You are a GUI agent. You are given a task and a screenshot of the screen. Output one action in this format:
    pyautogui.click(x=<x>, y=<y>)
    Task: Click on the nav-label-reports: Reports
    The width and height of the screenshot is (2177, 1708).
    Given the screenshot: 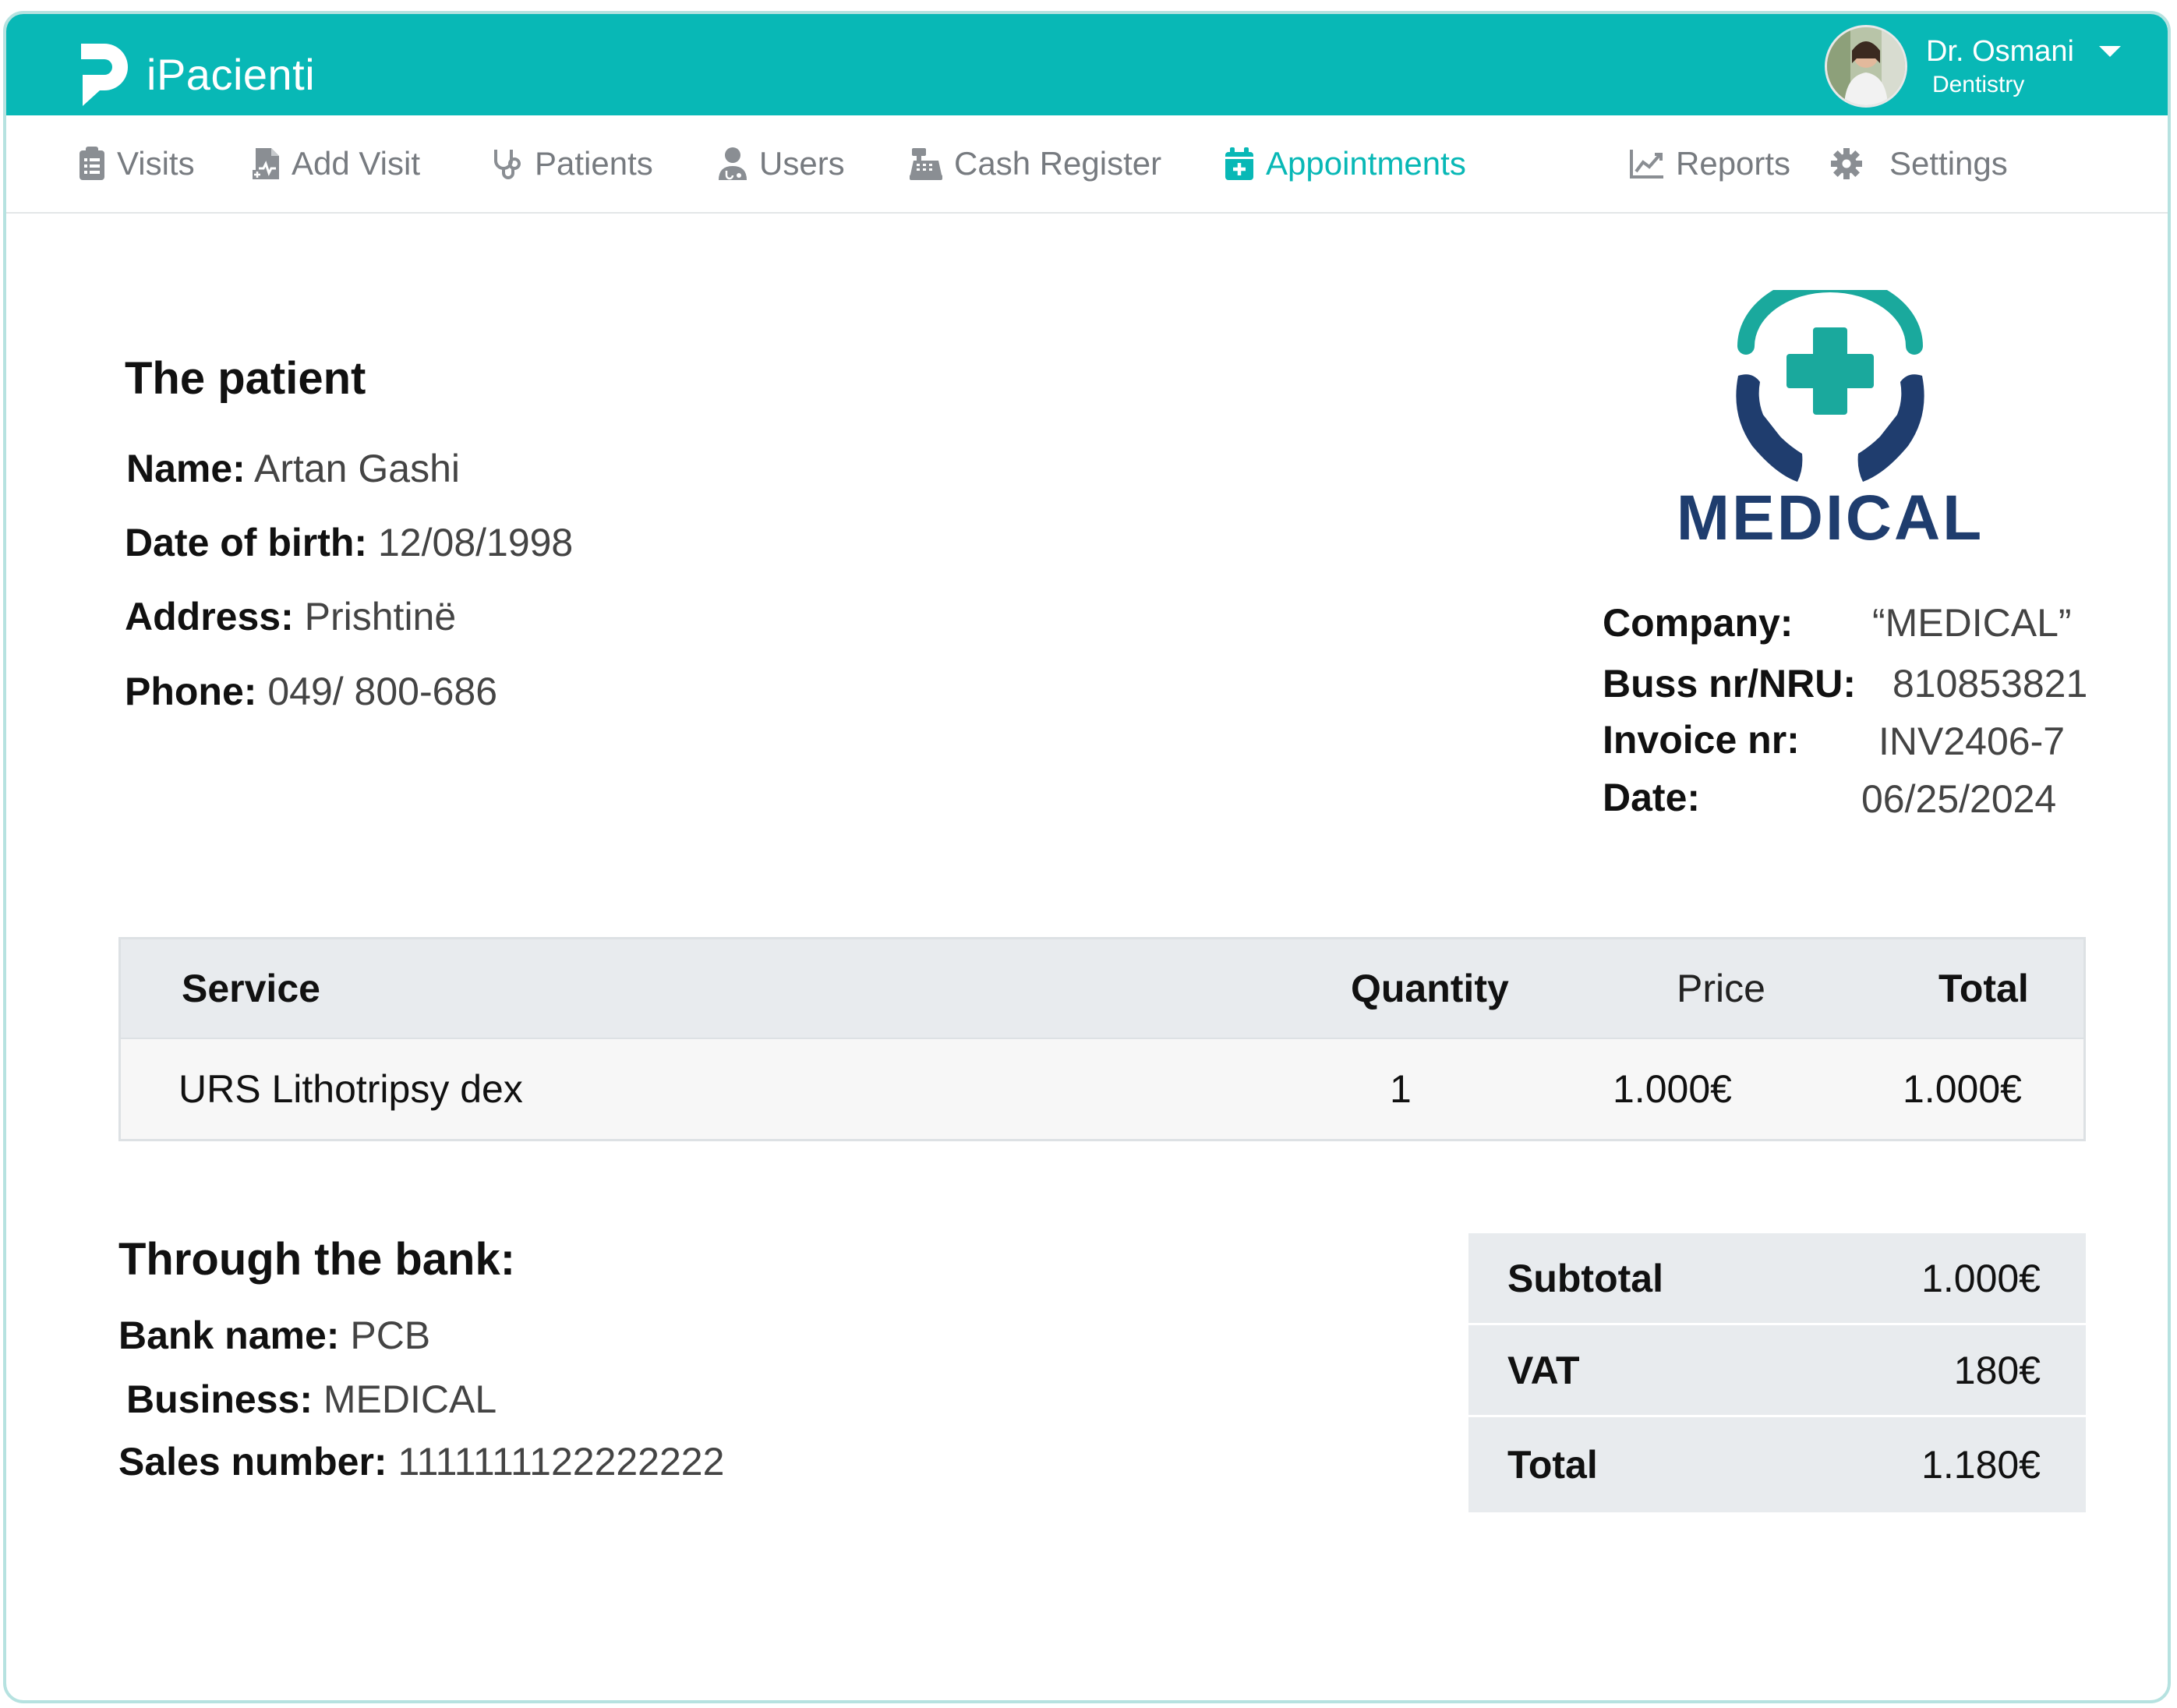 What is the action you would take?
    pyautogui.click(x=1734, y=163)
    